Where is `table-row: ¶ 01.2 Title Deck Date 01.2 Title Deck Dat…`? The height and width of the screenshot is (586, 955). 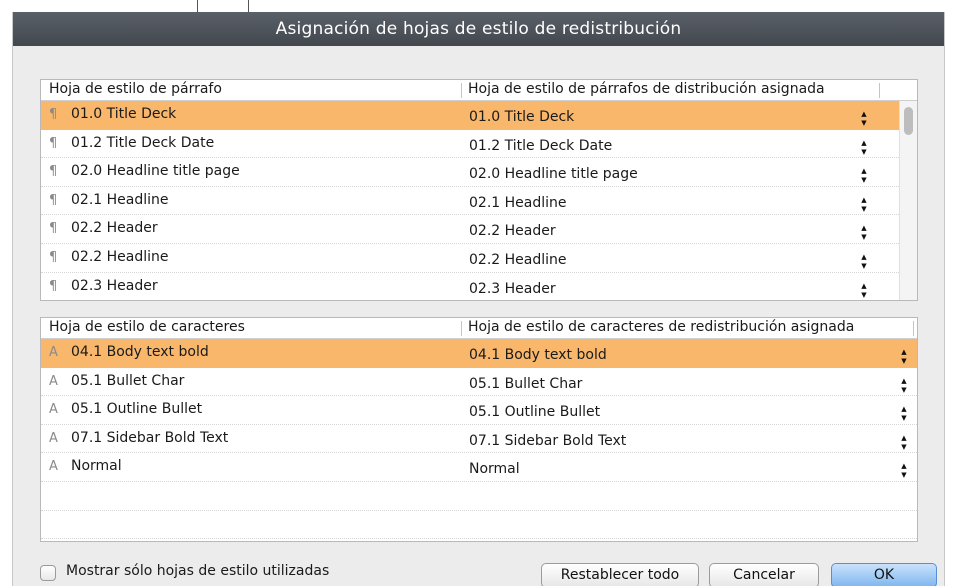 table-row: ¶ 01.2 Title Deck Date 01.2 Title Deck Dat… is located at coordinates (470, 144).